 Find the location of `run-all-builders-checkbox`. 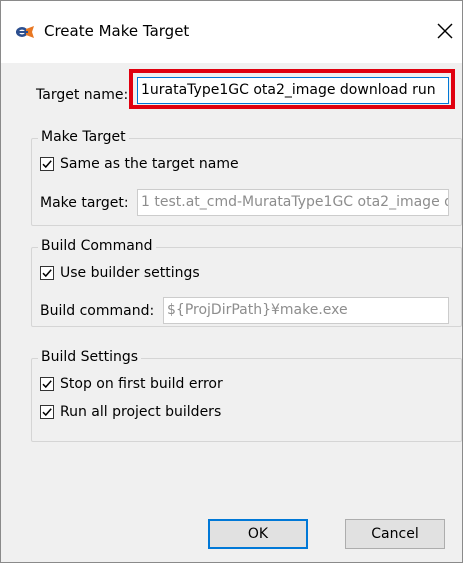

run-all-builders-checkbox is located at coordinates (47, 412).